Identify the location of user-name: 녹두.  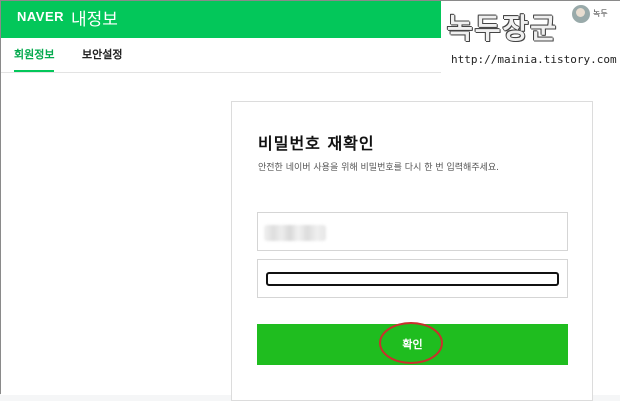
(600, 13).